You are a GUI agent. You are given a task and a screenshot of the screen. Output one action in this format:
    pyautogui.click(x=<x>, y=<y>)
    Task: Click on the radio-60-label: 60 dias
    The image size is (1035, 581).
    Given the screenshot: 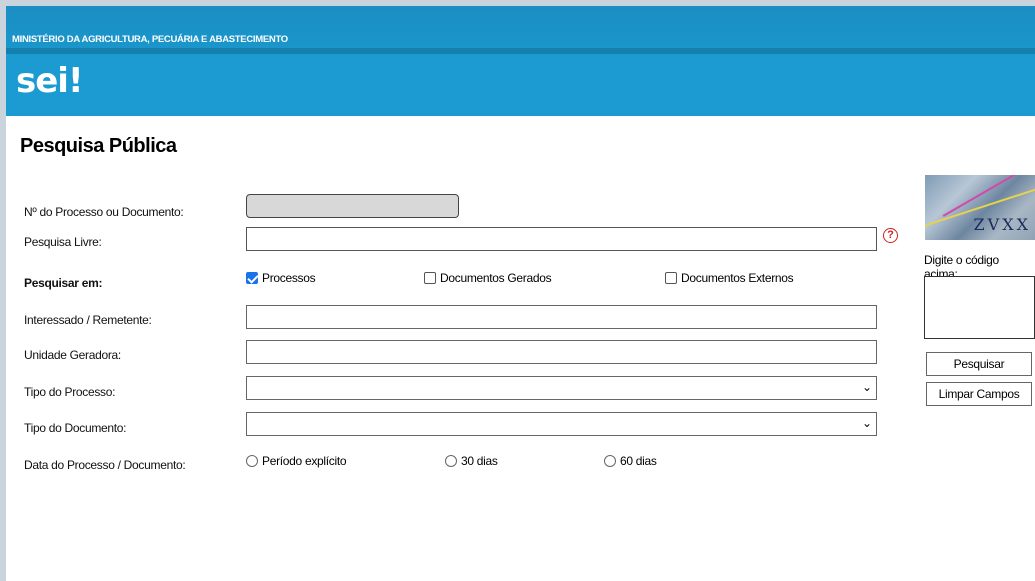 What is the action you would take?
    pyautogui.click(x=638, y=461)
    